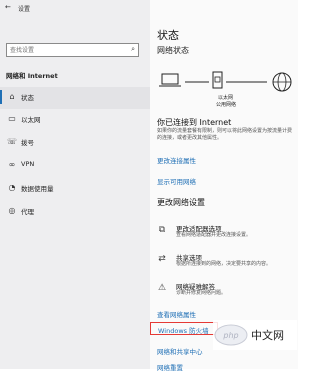 The width and height of the screenshot is (320, 372). What do you see at coordinates (27, 98) in the screenshot?
I see `sidebar-item-label: 状态` at bounding box center [27, 98].